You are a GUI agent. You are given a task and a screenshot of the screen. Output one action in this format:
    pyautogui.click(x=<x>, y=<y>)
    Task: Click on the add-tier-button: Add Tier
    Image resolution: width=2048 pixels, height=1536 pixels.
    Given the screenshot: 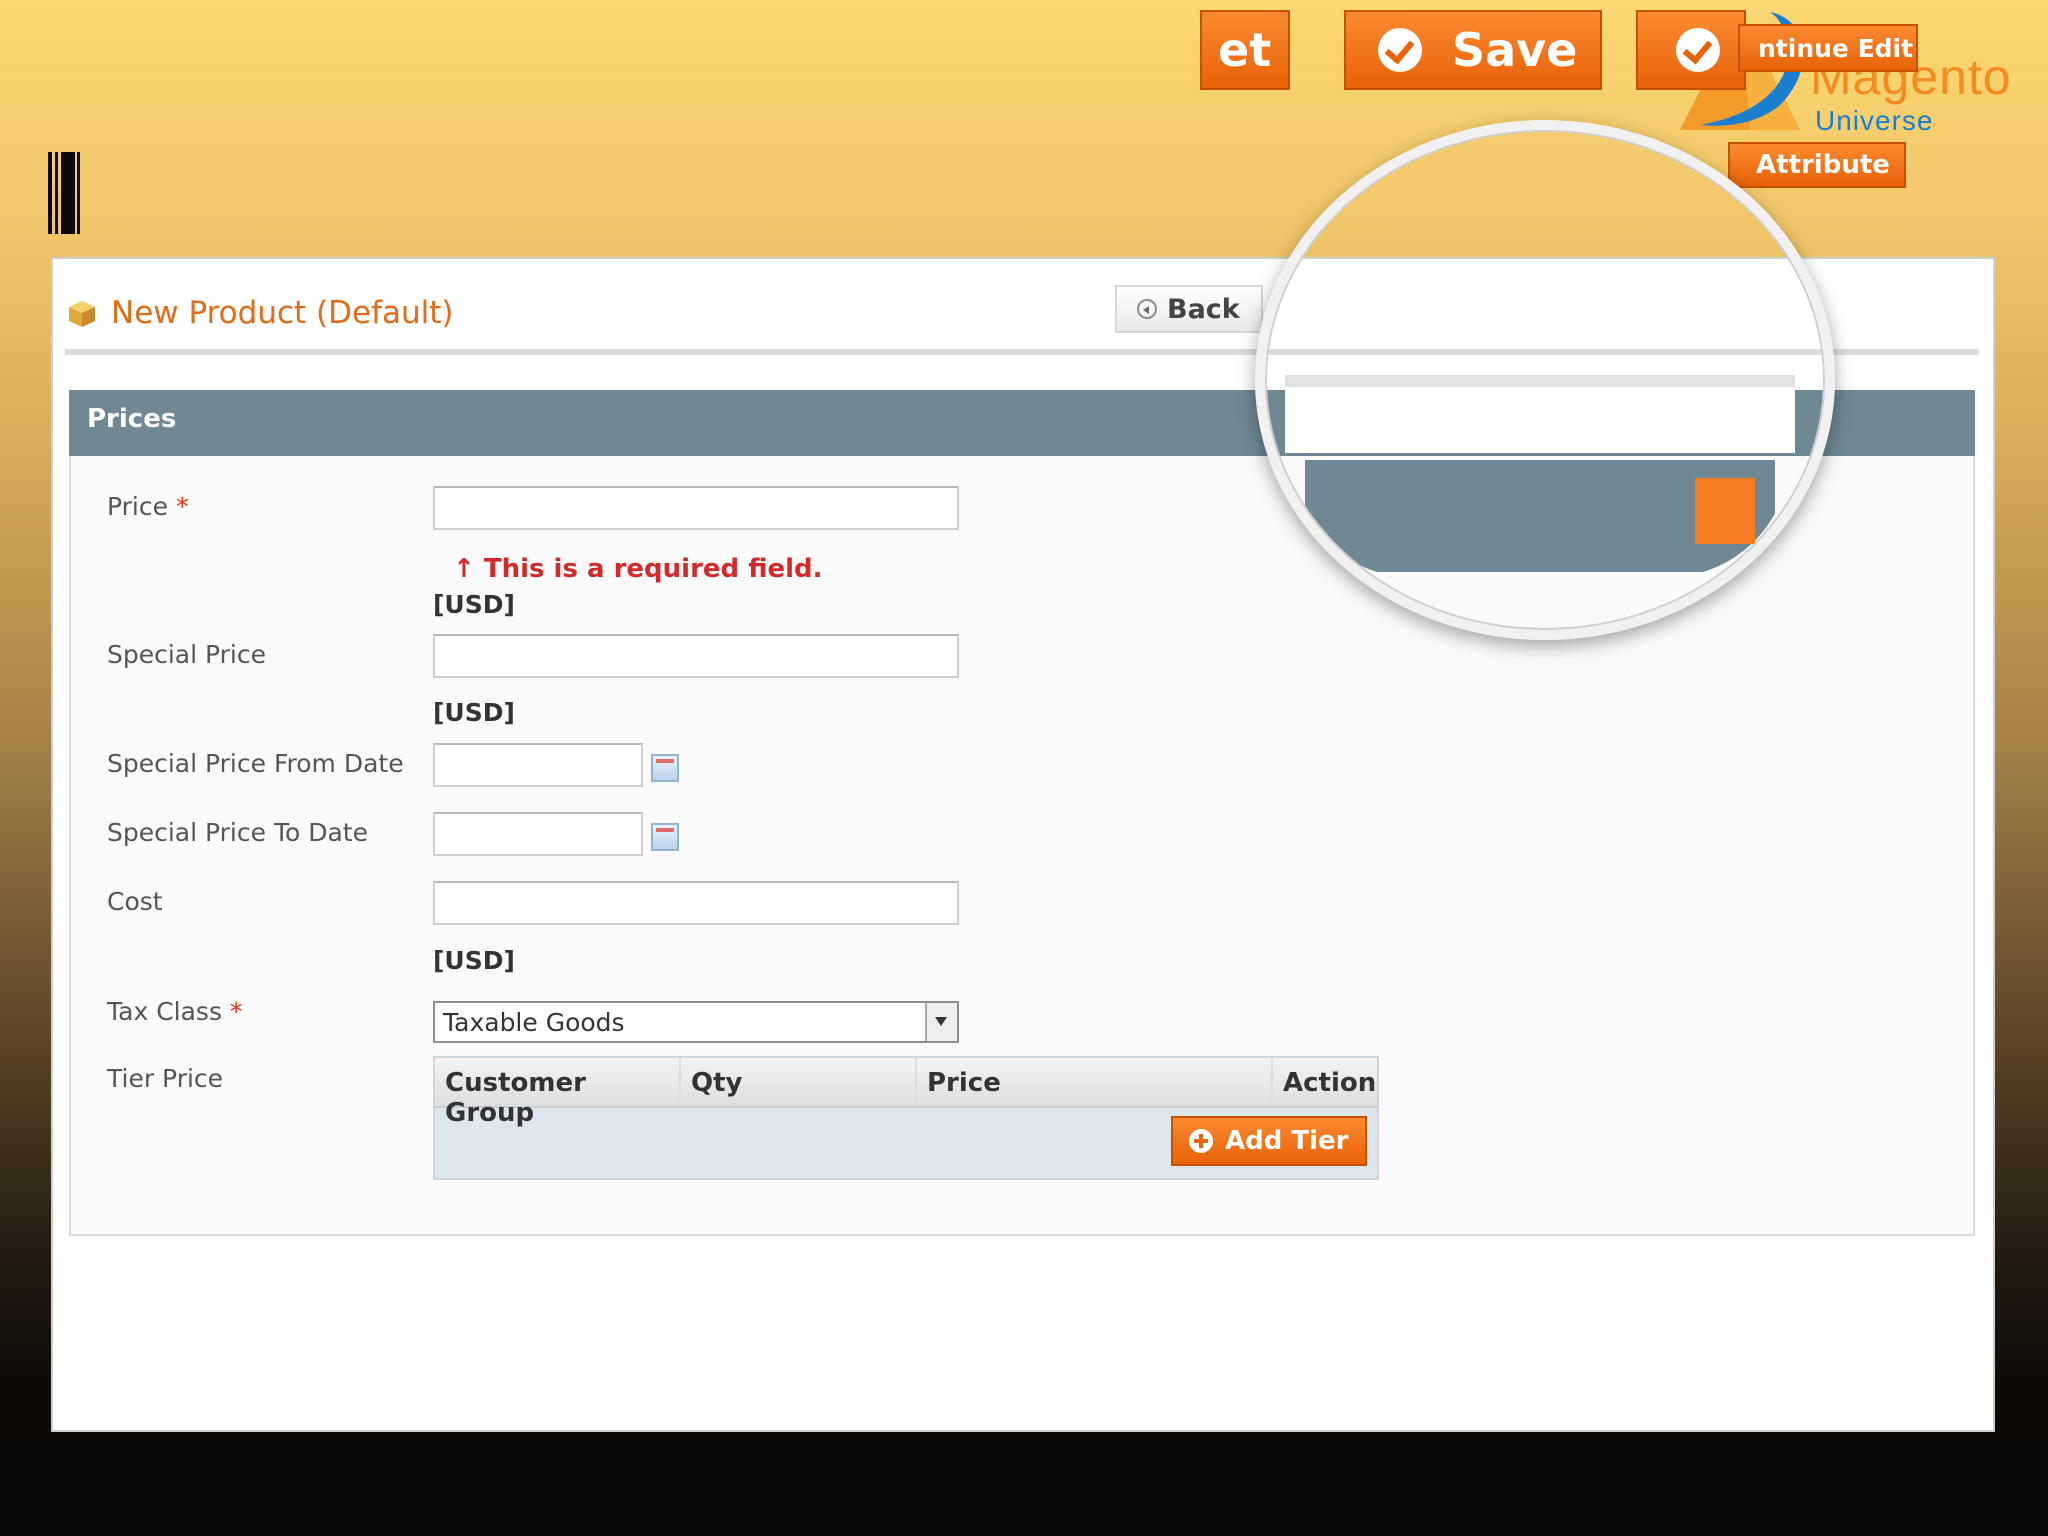 What is the action you would take?
    pyautogui.click(x=1269, y=1141)
    